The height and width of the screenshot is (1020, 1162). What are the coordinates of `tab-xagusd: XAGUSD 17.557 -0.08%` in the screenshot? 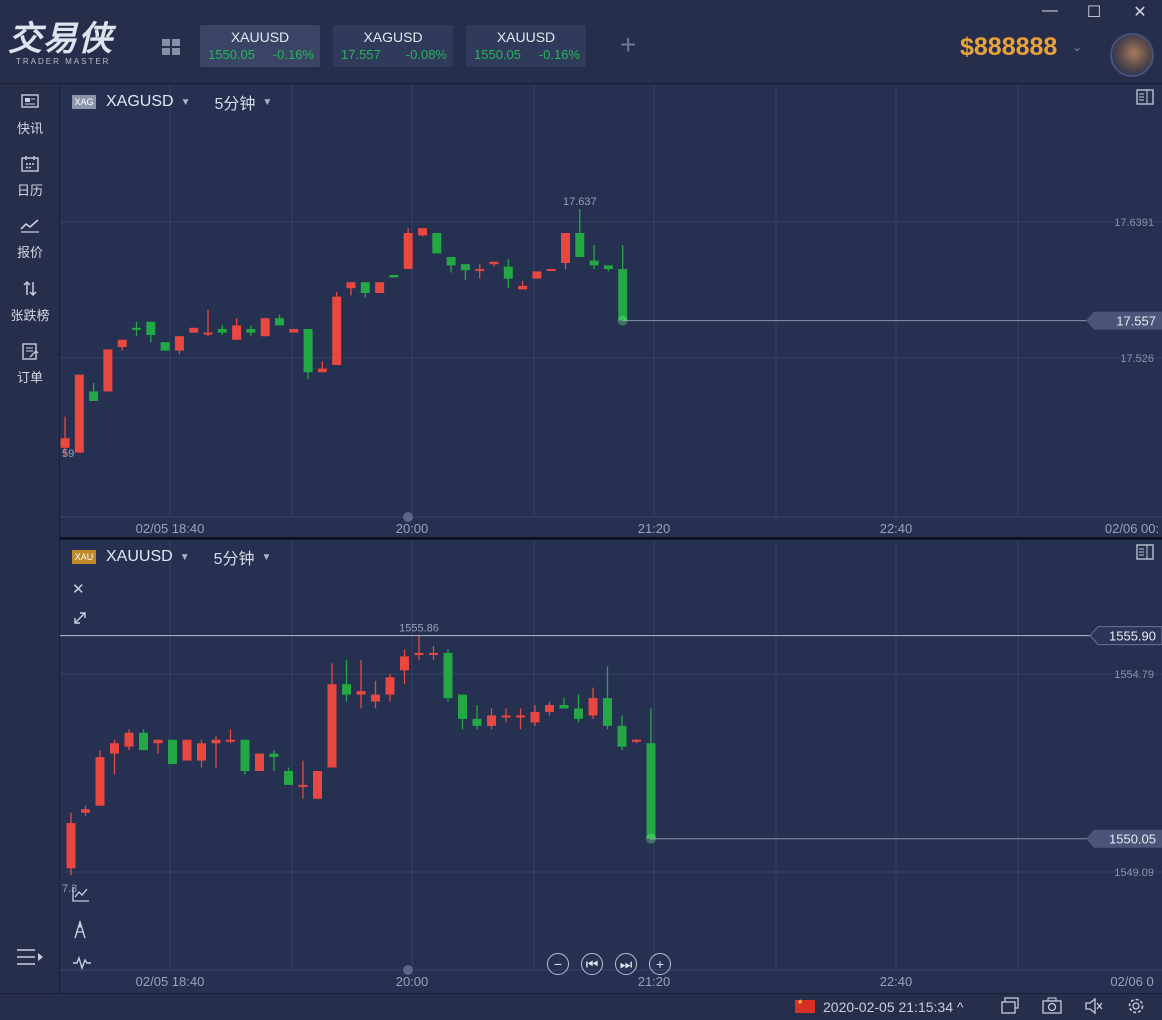 It's located at (393, 46).